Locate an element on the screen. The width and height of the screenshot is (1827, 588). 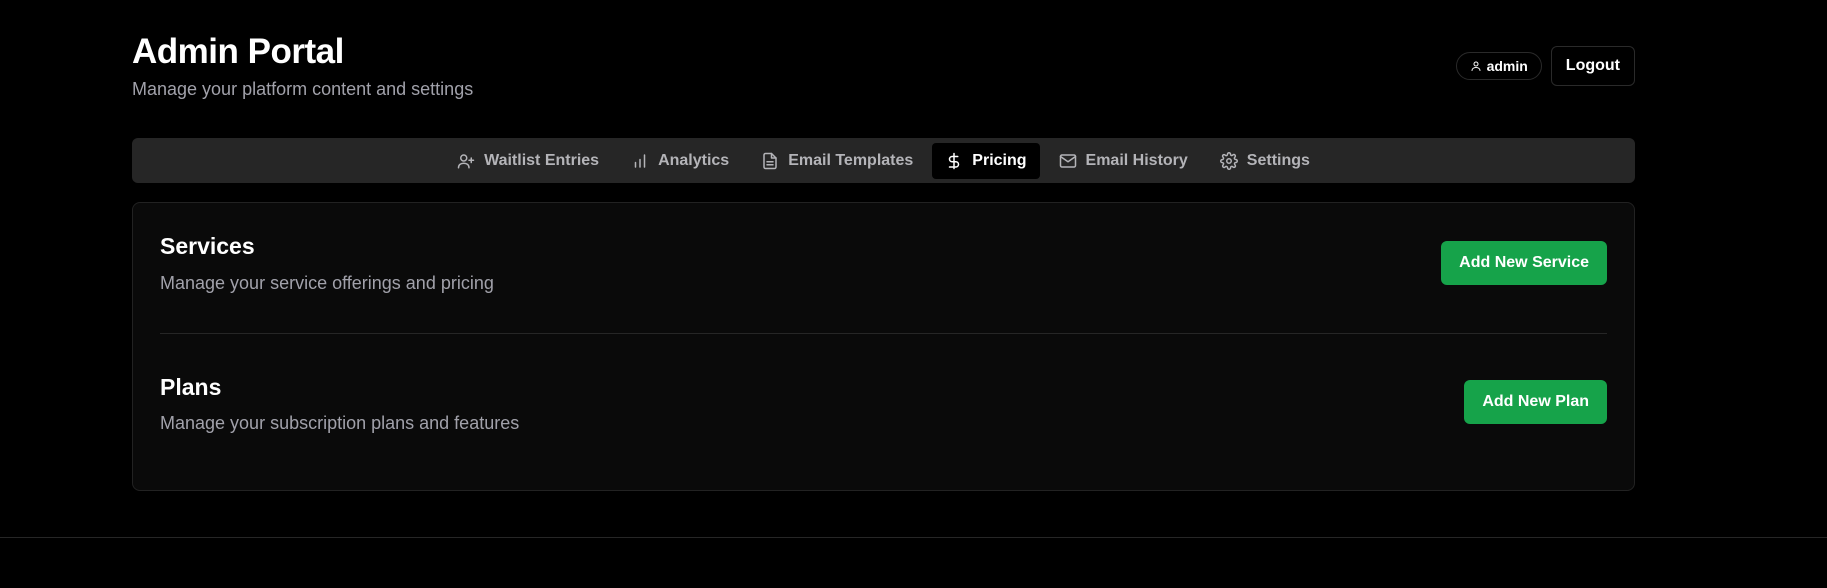
bar-chart-icon is located at coordinates (640, 160).